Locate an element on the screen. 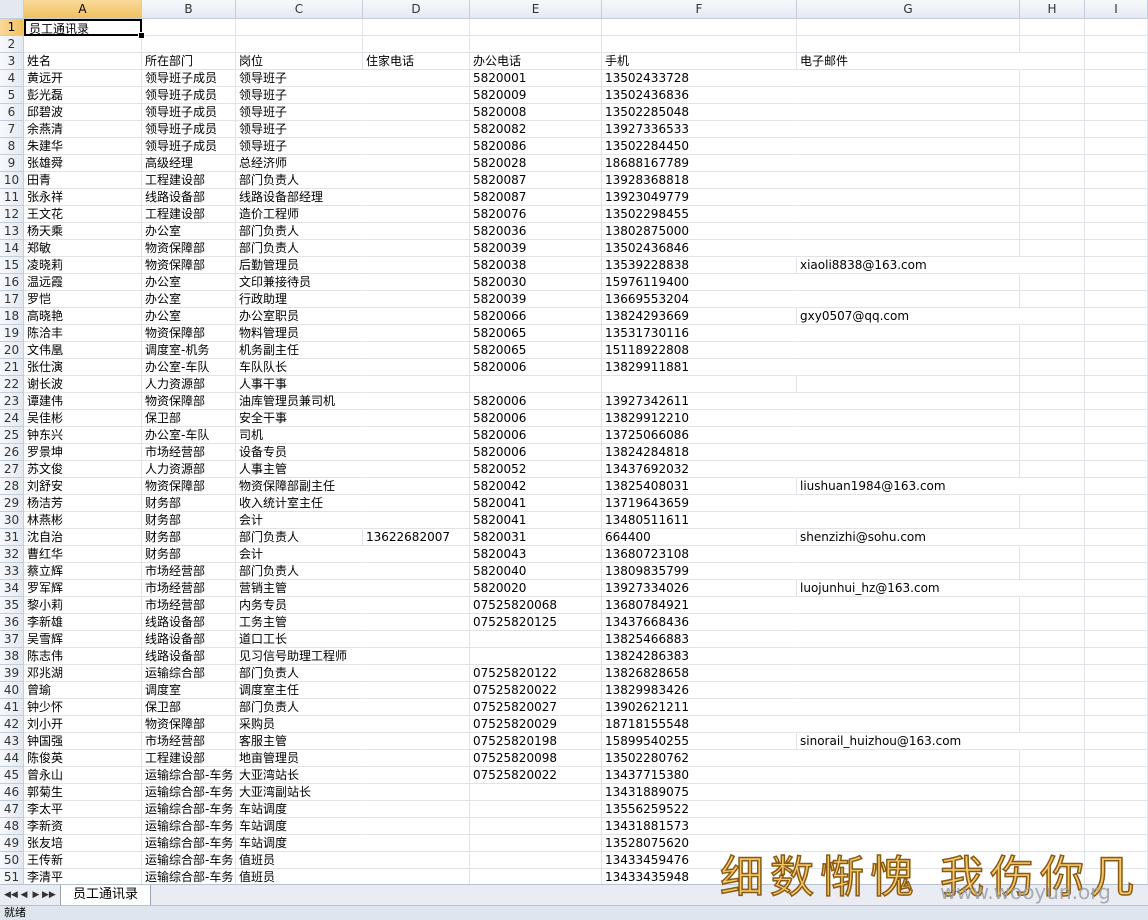  table-cell: 5820042 is located at coordinates (536, 486).